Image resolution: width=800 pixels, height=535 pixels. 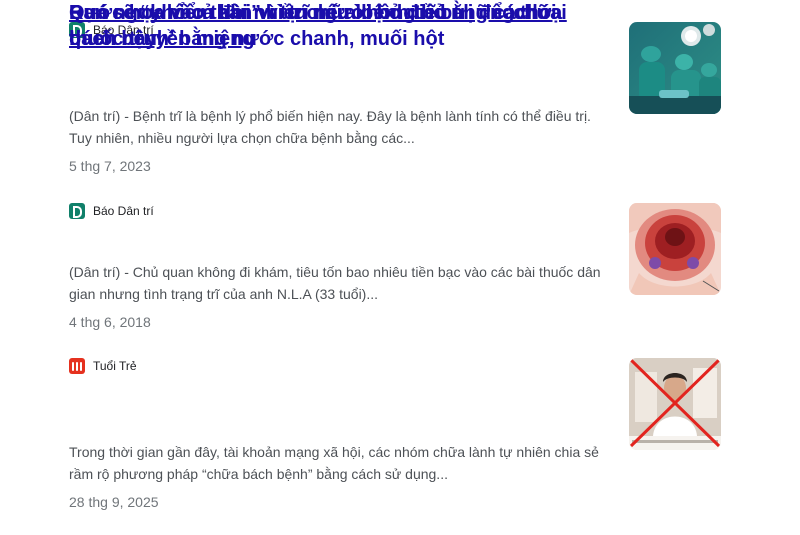 What do you see at coordinates (114, 502) in the screenshot?
I see `result-date: 28 thg 9, 2025` at bounding box center [114, 502].